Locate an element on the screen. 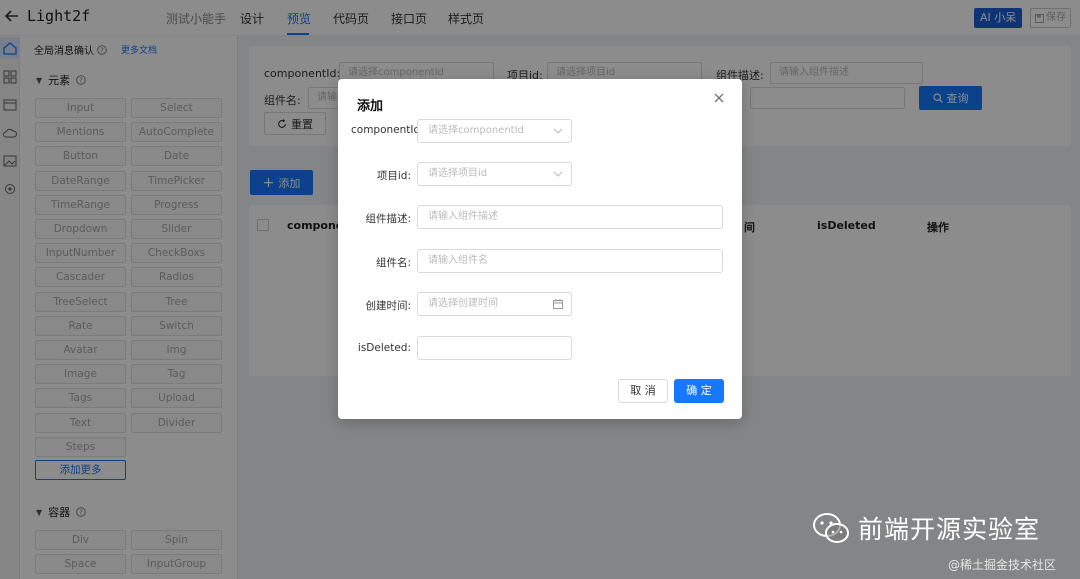 This screenshot has height=579, width=1080. isdeleted-input is located at coordinates (494, 348).